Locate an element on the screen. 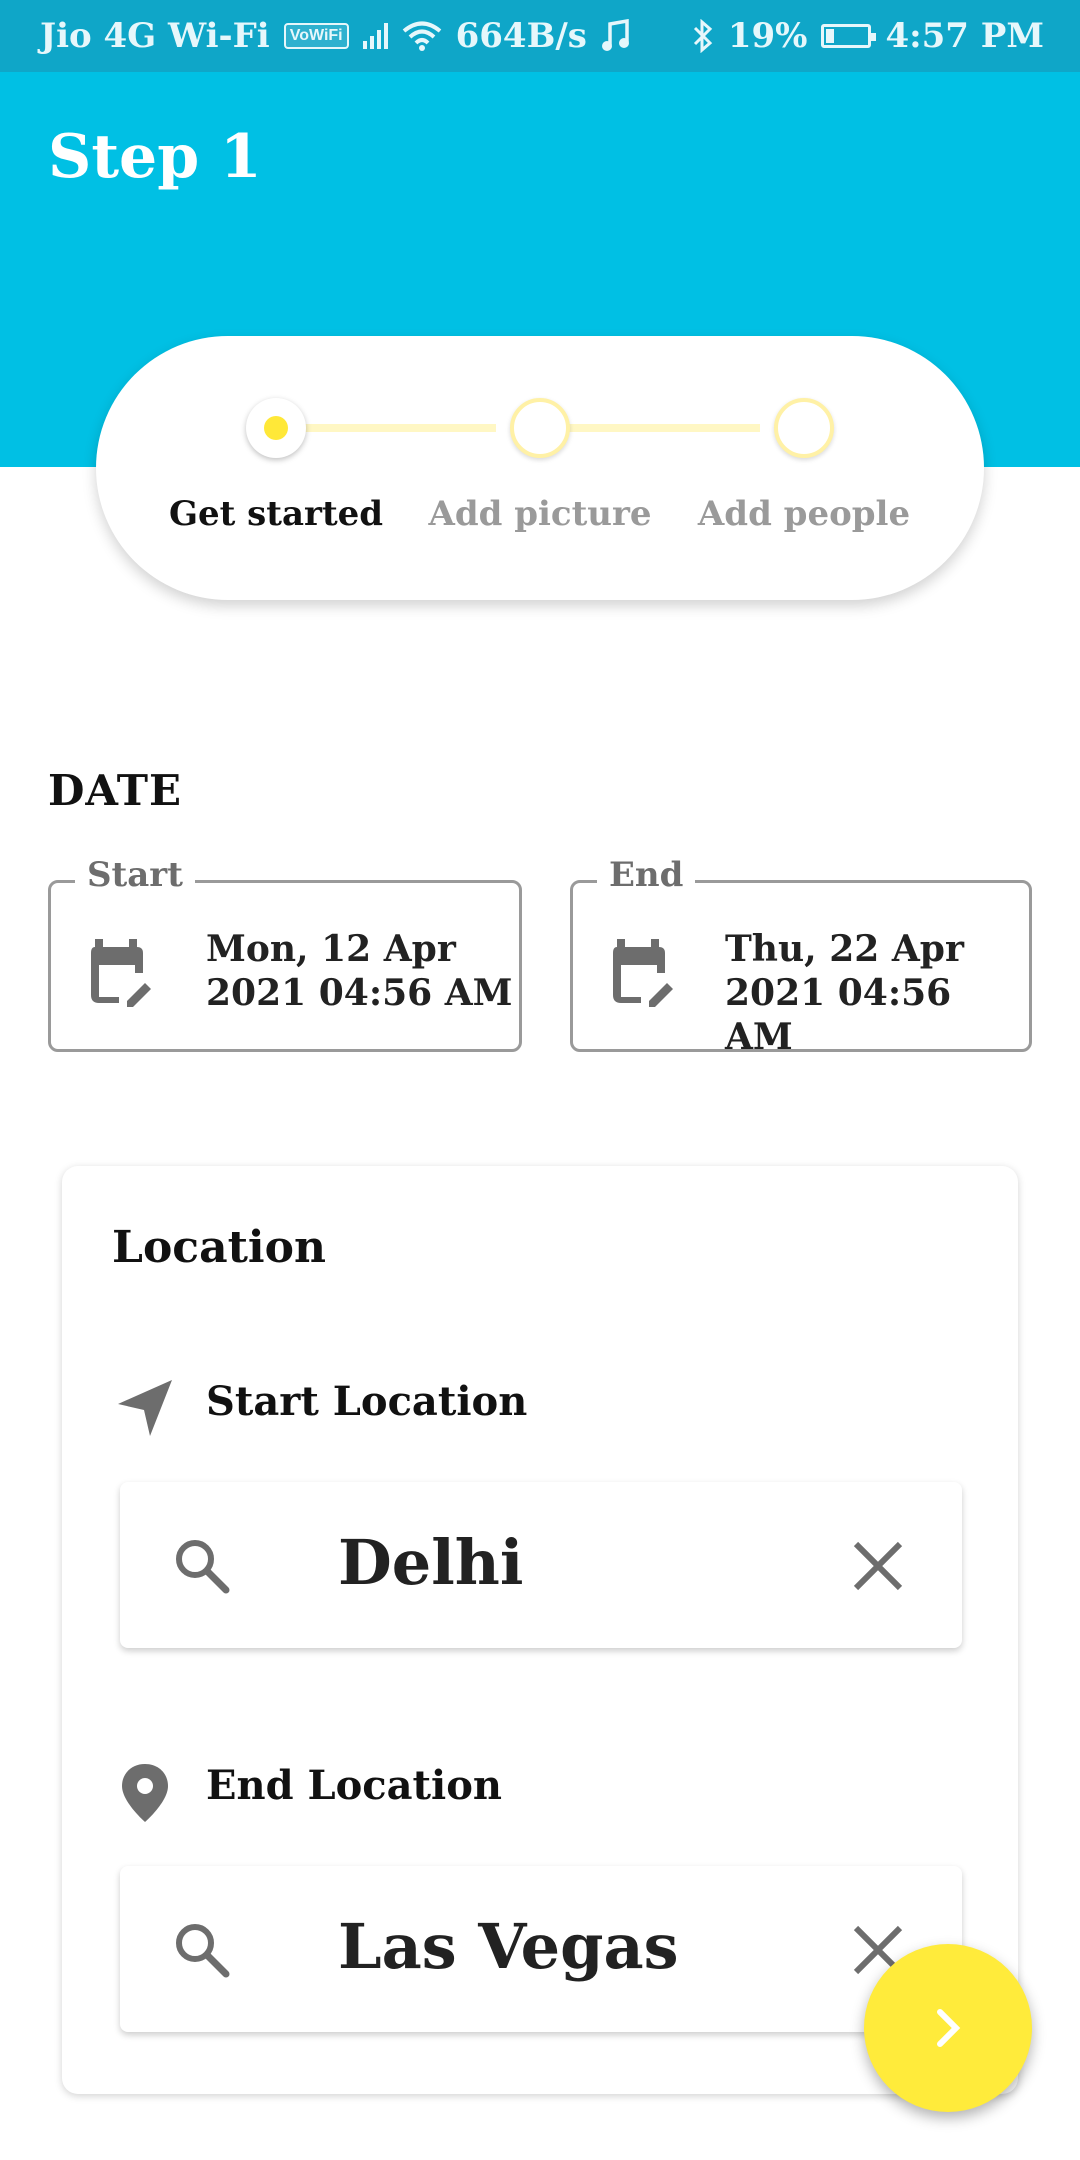 The height and width of the screenshot is (2160, 1080). step-label-add-picture: Add picture is located at coordinates (539, 514).